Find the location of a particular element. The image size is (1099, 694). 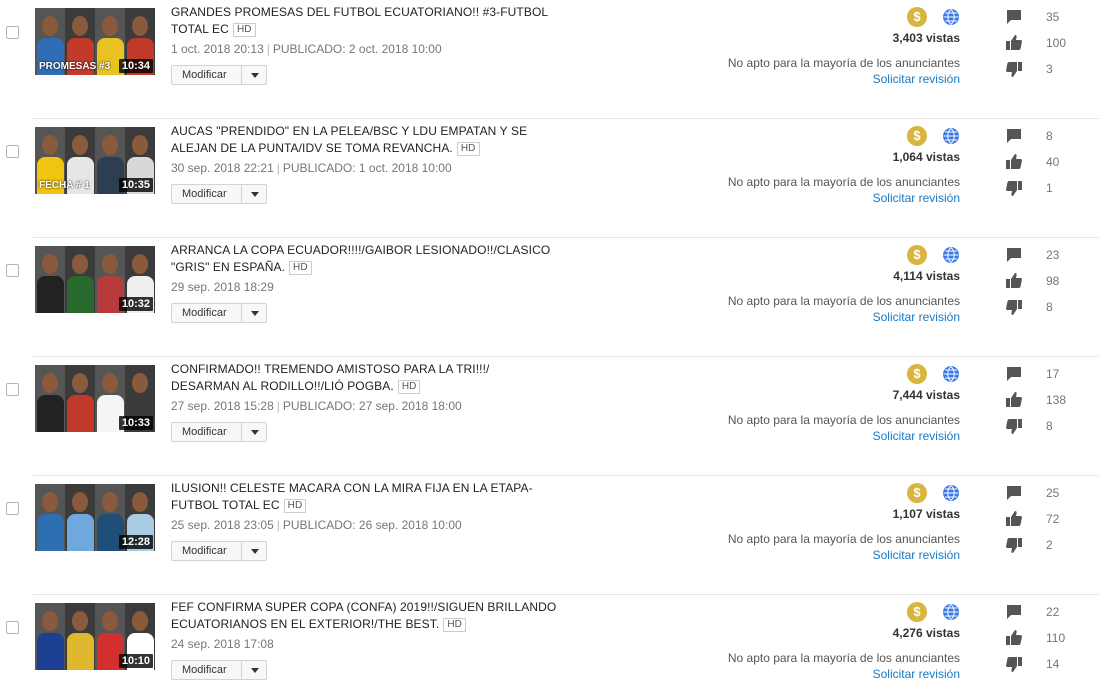

video-thumbnail: PROMESAS #3 10:34 is located at coordinates (95, 41).